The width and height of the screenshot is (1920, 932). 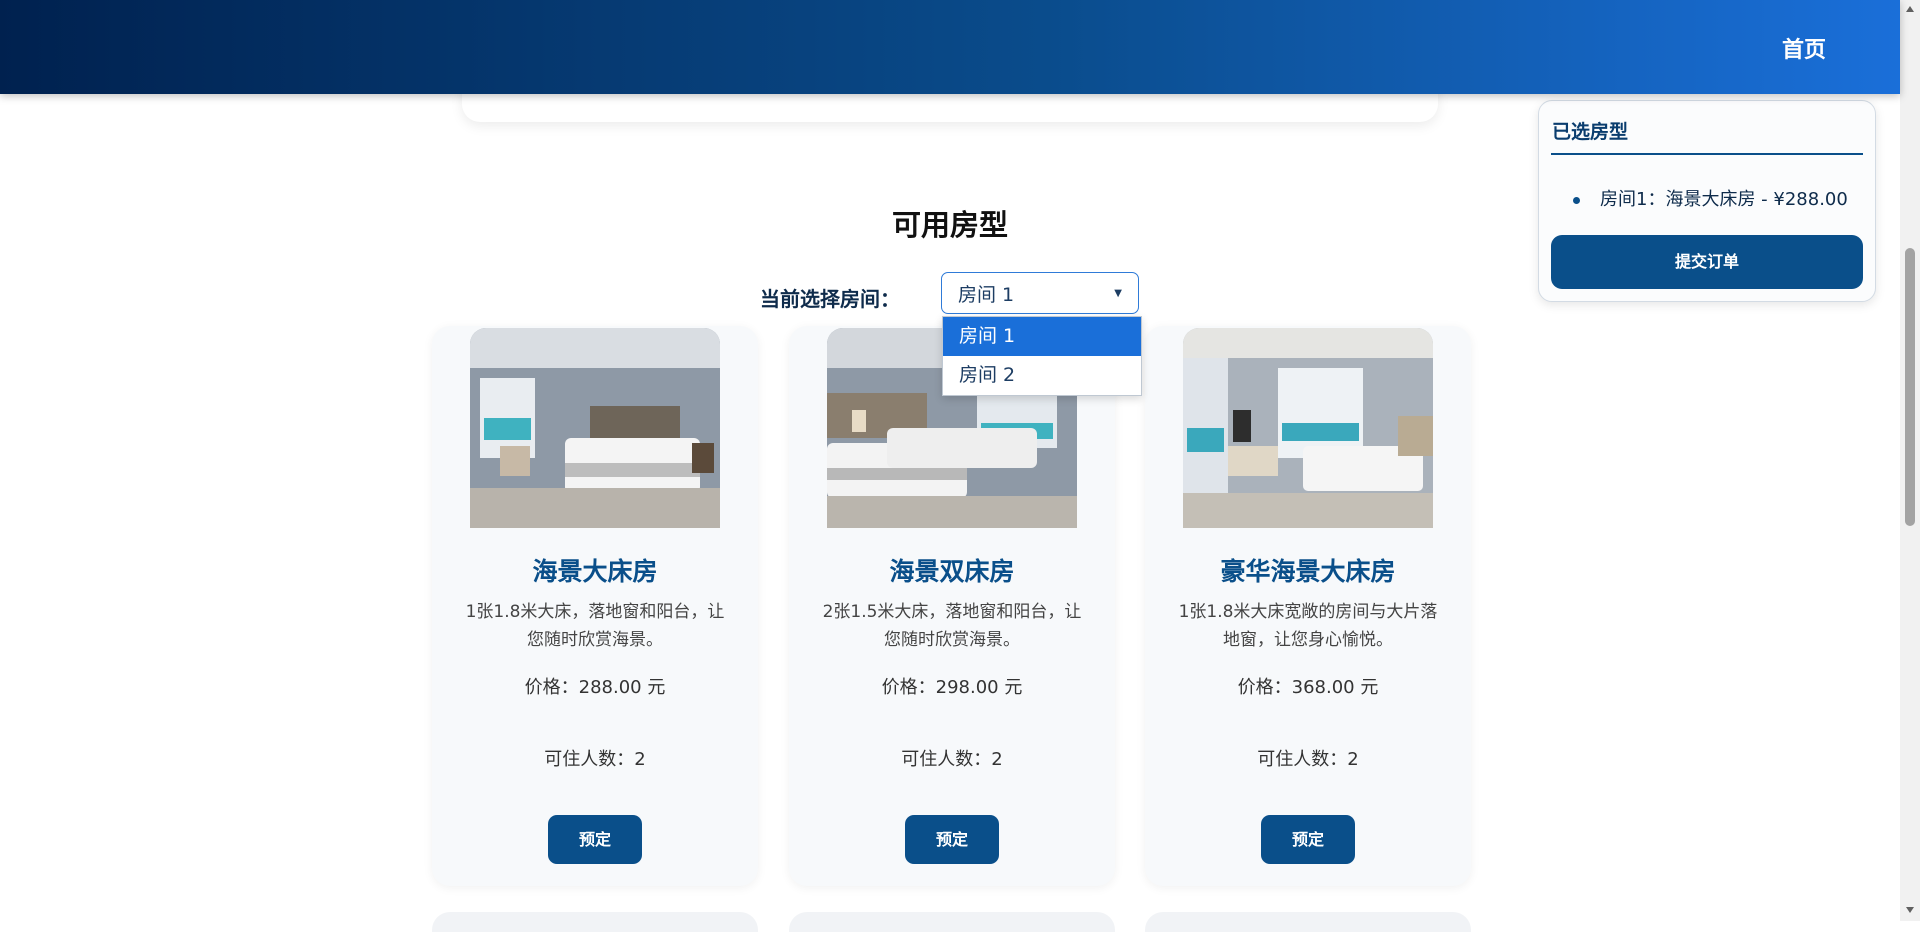 What do you see at coordinates (950, 47) in the screenshot?
I see `top-header: 首页` at bounding box center [950, 47].